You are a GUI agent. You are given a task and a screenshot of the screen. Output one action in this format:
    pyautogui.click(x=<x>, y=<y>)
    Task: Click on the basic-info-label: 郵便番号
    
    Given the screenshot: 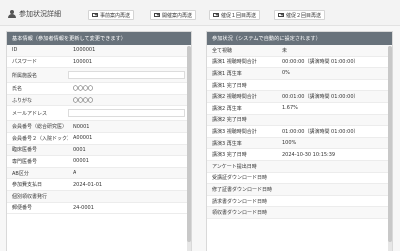 What is the action you would take?
    pyautogui.click(x=22, y=208)
    